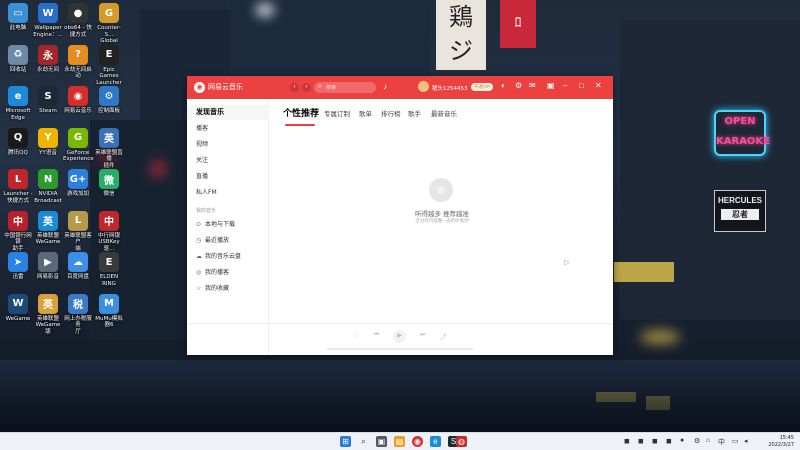 This screenshot has width=800, height=450. What do you see at coordinates (228, 288) in the screenshot?
I see `sidebar-item-my-music: ☆ 我的收藏` at bounding box center [228, 288].